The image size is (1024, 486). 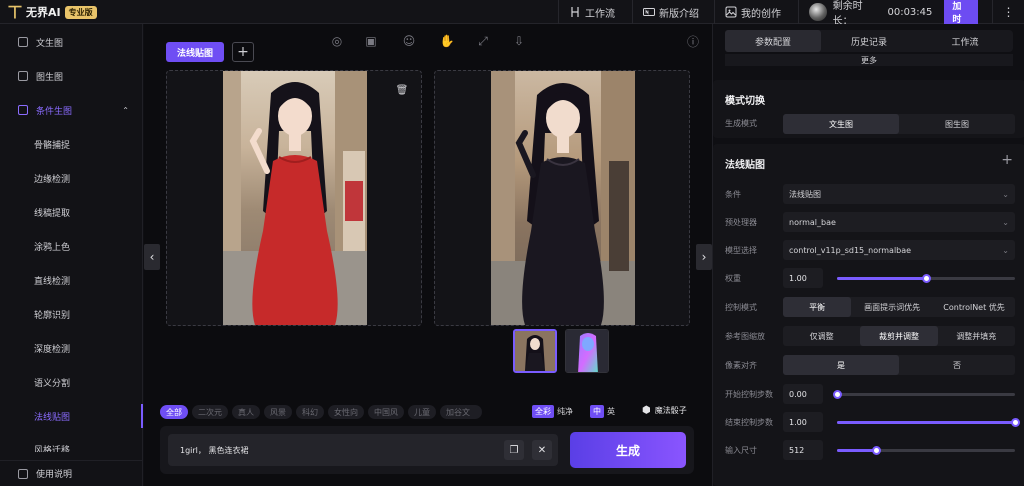 What do you see at coordinates (899, 250) in the screenshot?
I see `model-select: control_v11p_sd15_normalbae ⌄` at bounding box center [899, 250].